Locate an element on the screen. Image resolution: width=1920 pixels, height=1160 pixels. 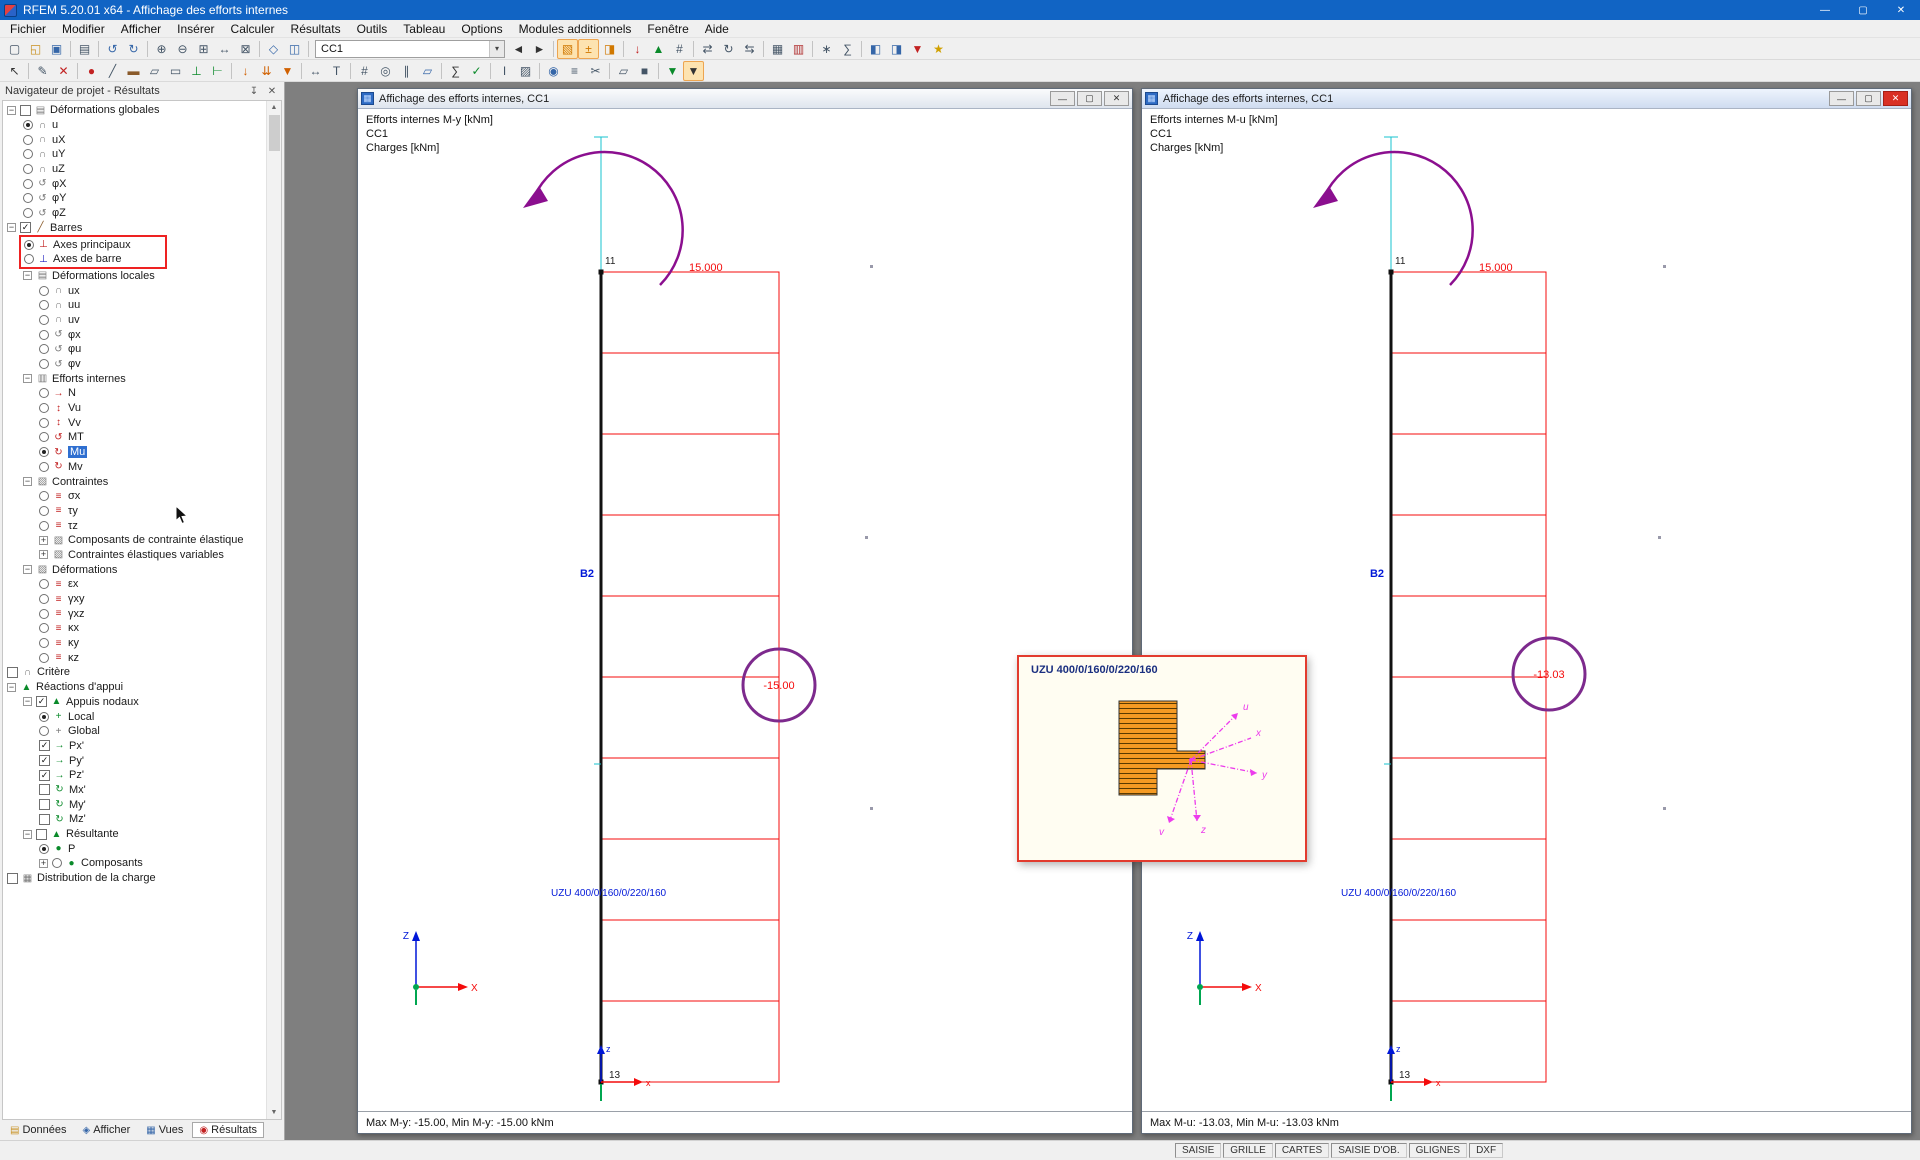
load-case-combo: CC1 ▾ is located at coordinates (410, 48).